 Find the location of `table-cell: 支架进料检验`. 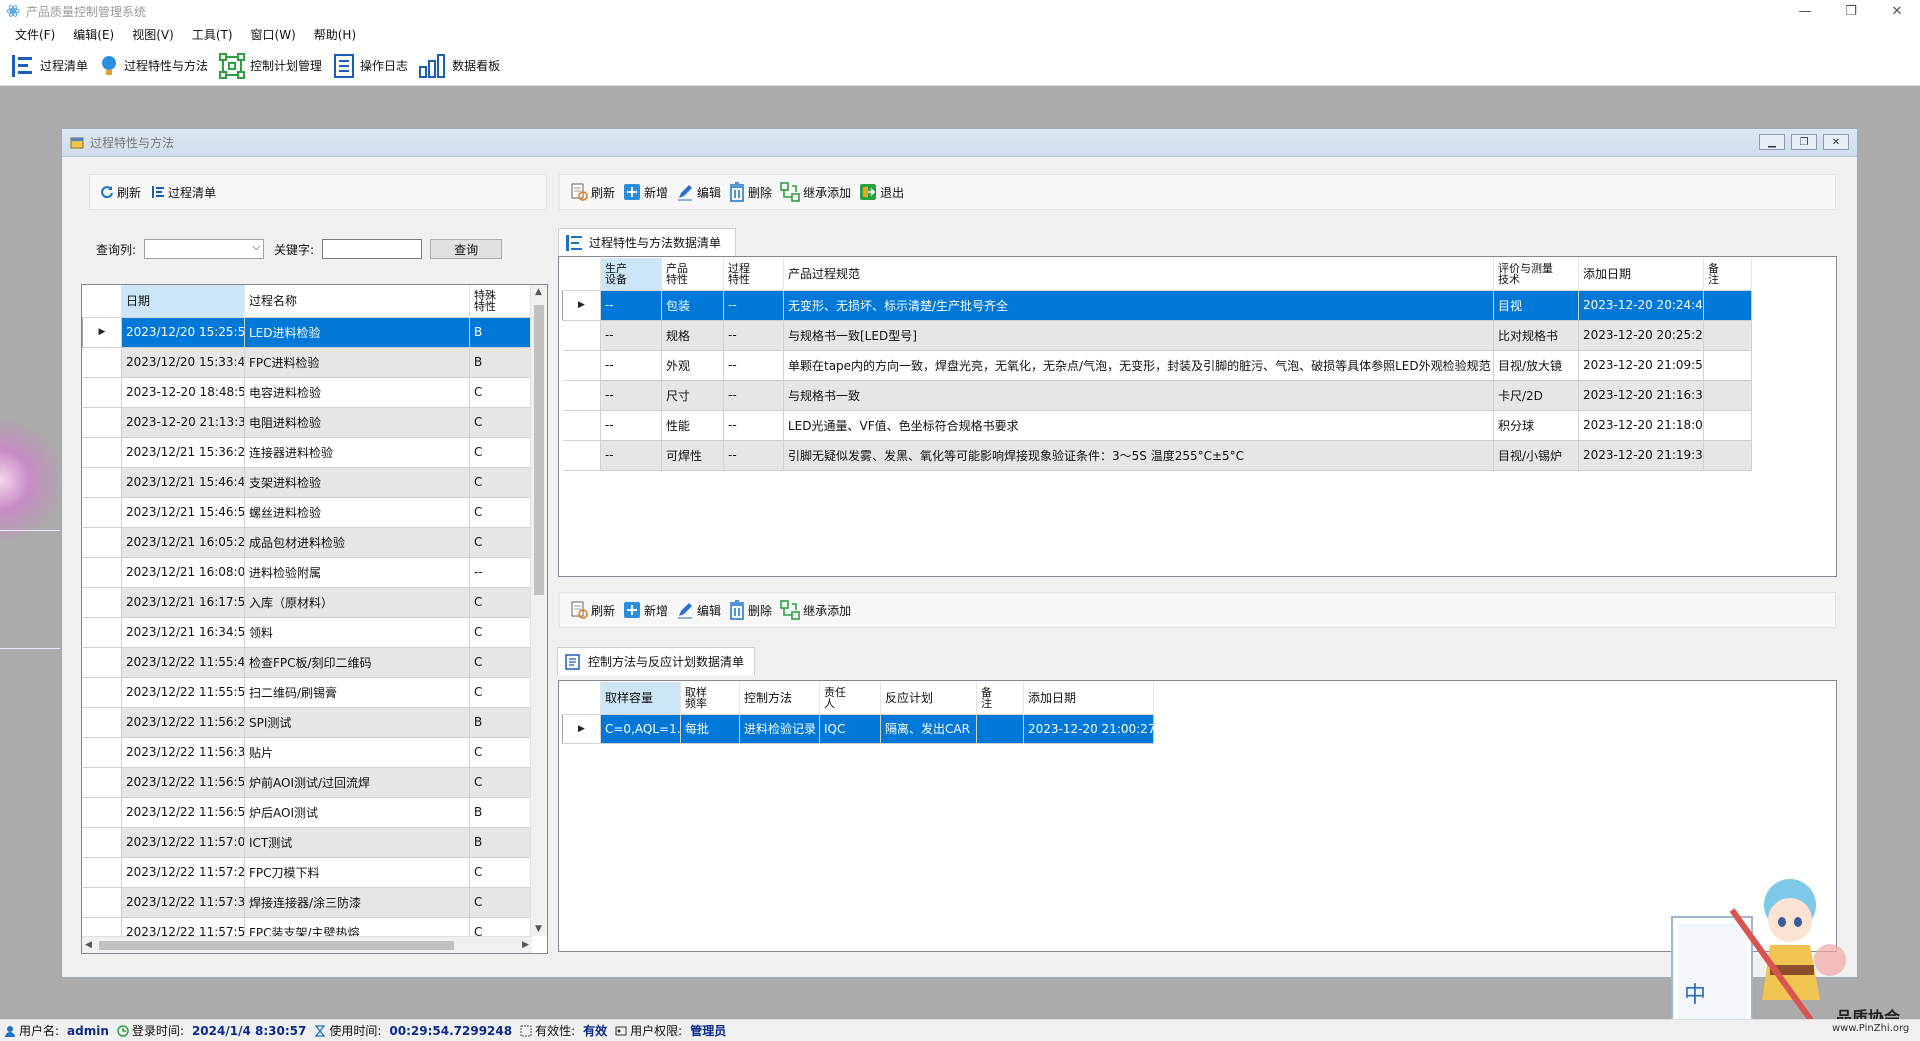

table-cell: 支架进料检验 is located at coordinates (357, 482).